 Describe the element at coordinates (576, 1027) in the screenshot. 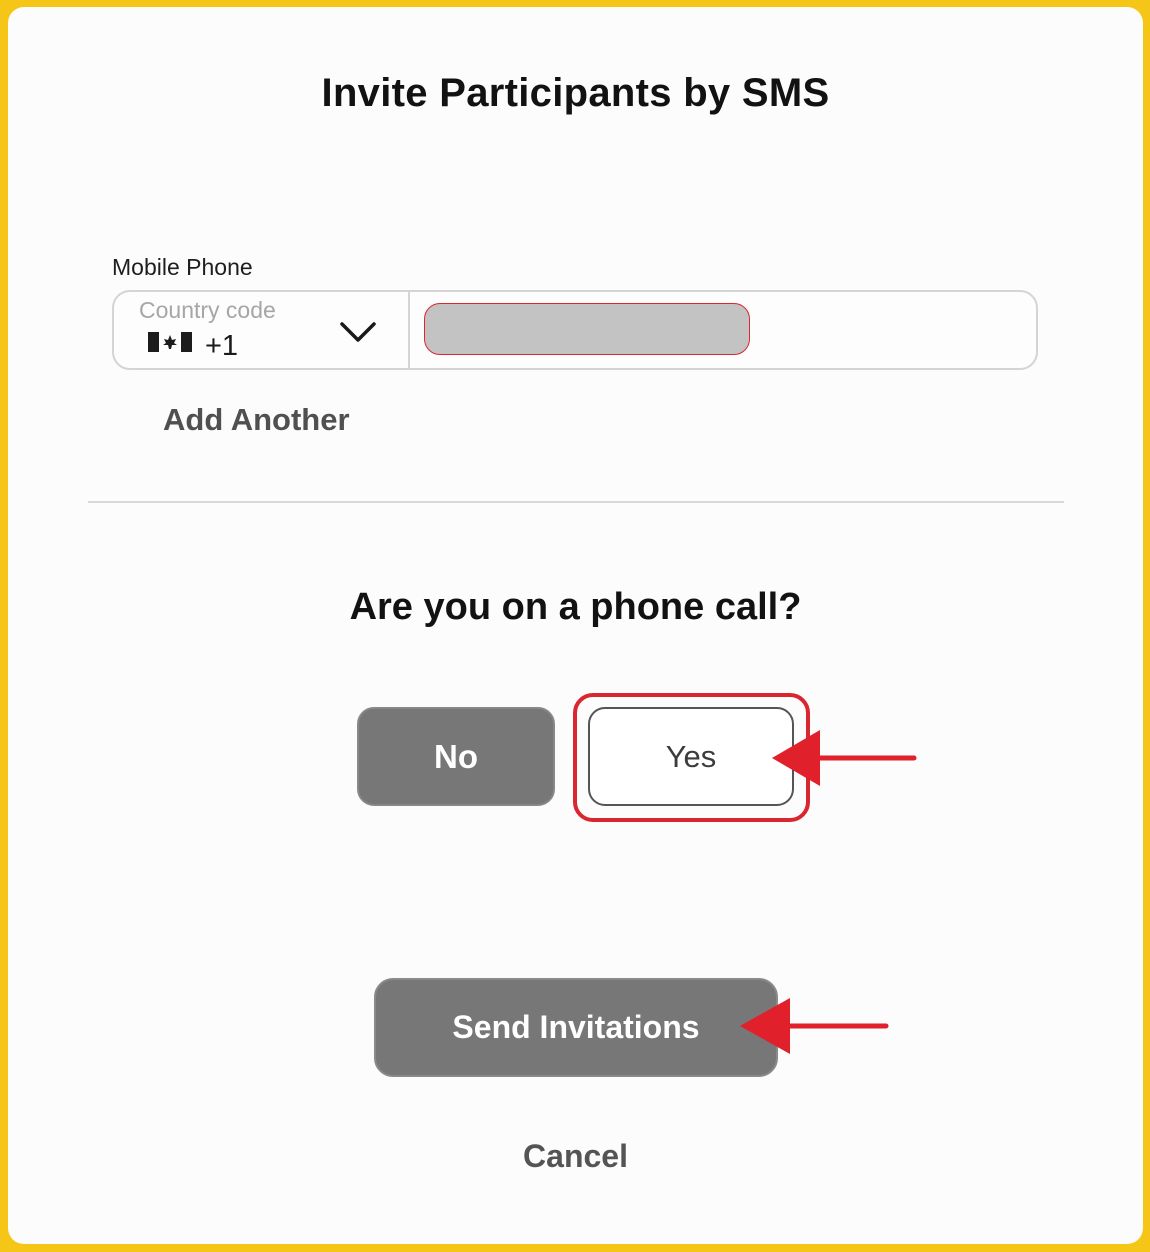

I see `send-invitations-button: Send Invitations` at that location.